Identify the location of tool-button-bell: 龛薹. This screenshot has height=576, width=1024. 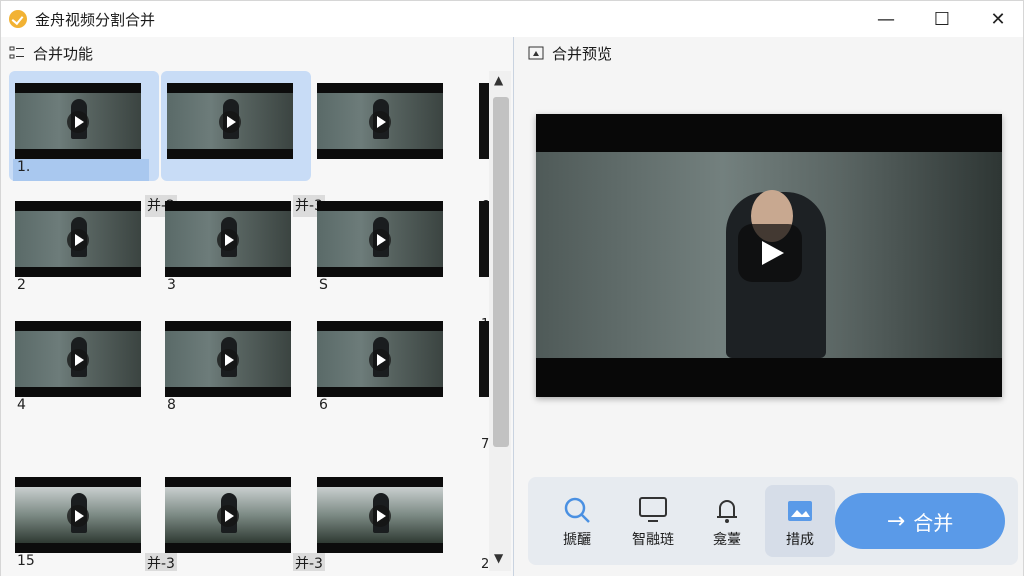
(727, 521).